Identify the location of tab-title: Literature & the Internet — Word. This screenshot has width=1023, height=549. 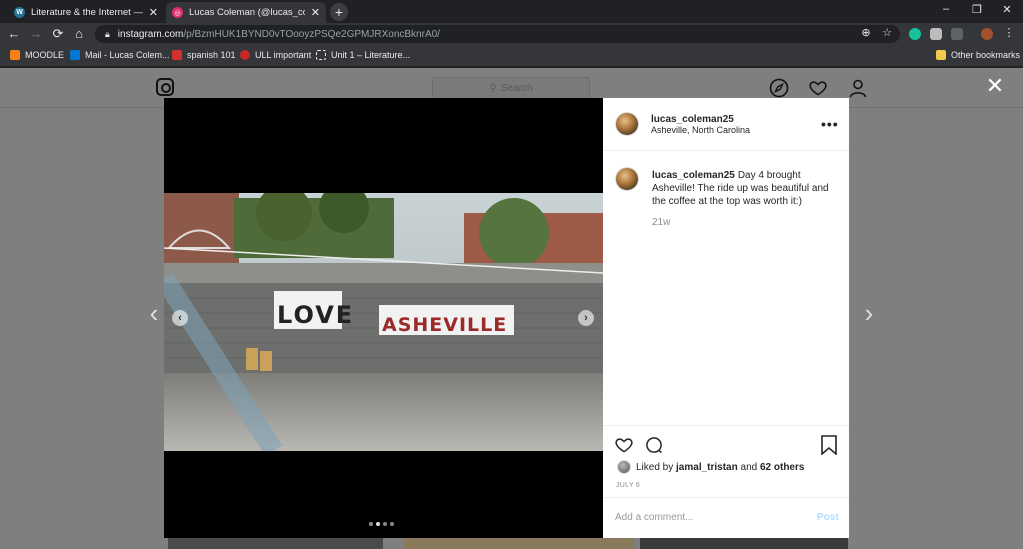
(87, 12).